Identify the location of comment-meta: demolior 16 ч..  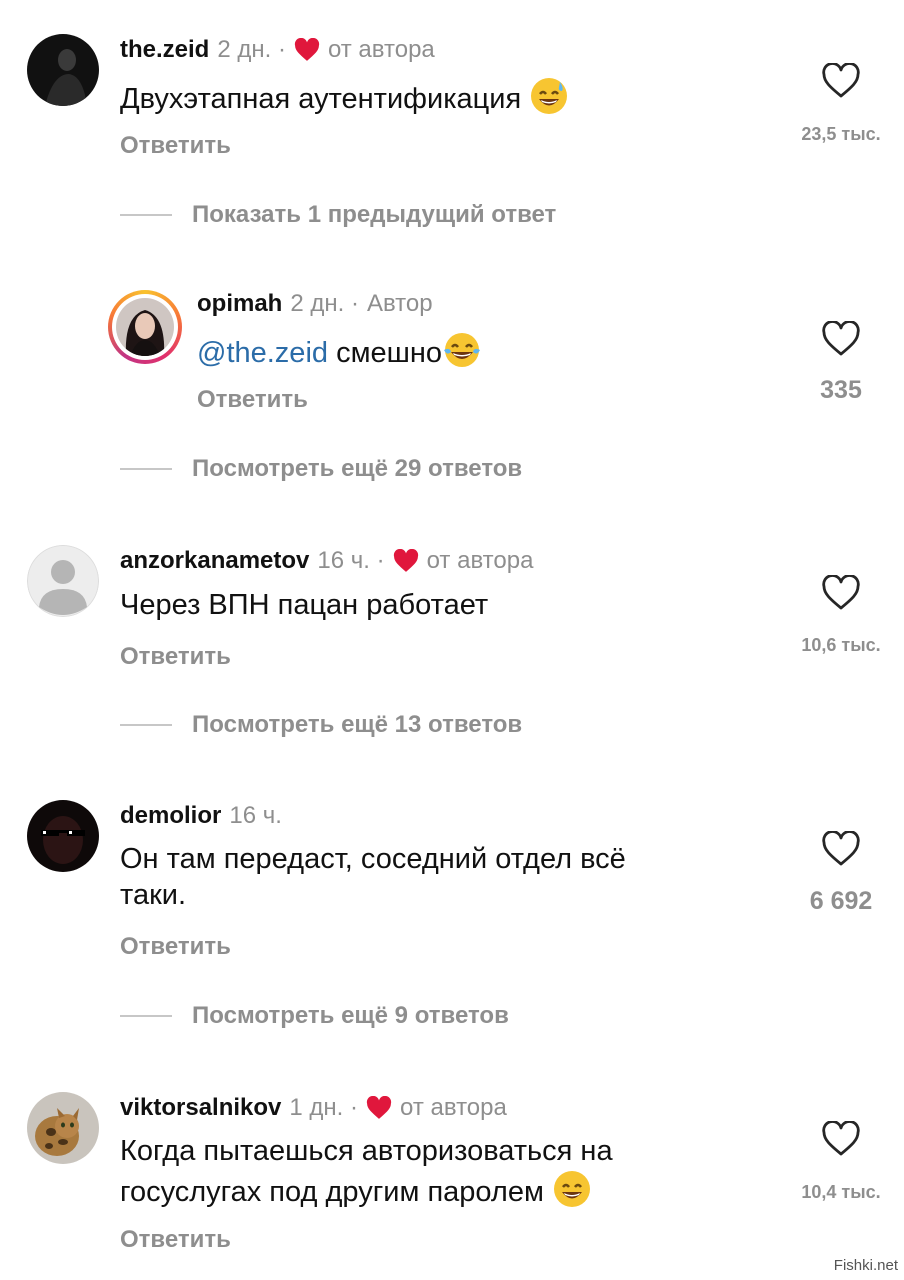
(201, 816).